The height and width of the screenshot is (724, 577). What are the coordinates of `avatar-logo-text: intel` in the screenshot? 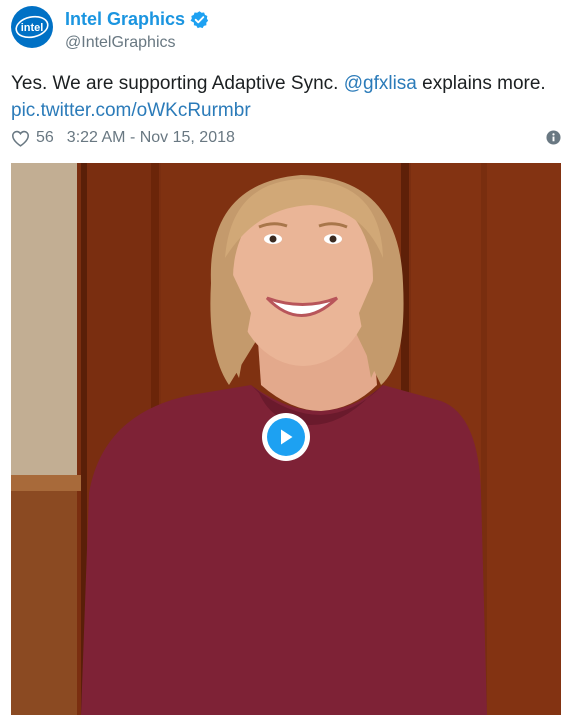 It's located at (32, 28).